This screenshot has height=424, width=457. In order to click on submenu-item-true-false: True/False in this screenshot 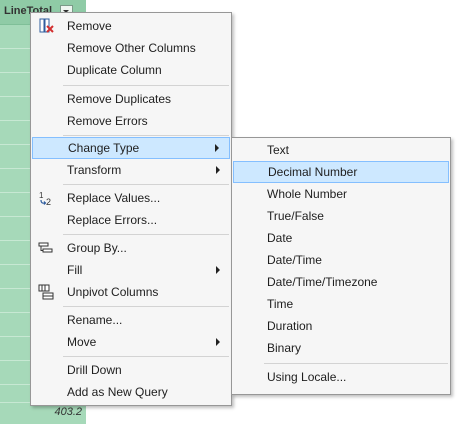, I will do `click(341, 216)`.